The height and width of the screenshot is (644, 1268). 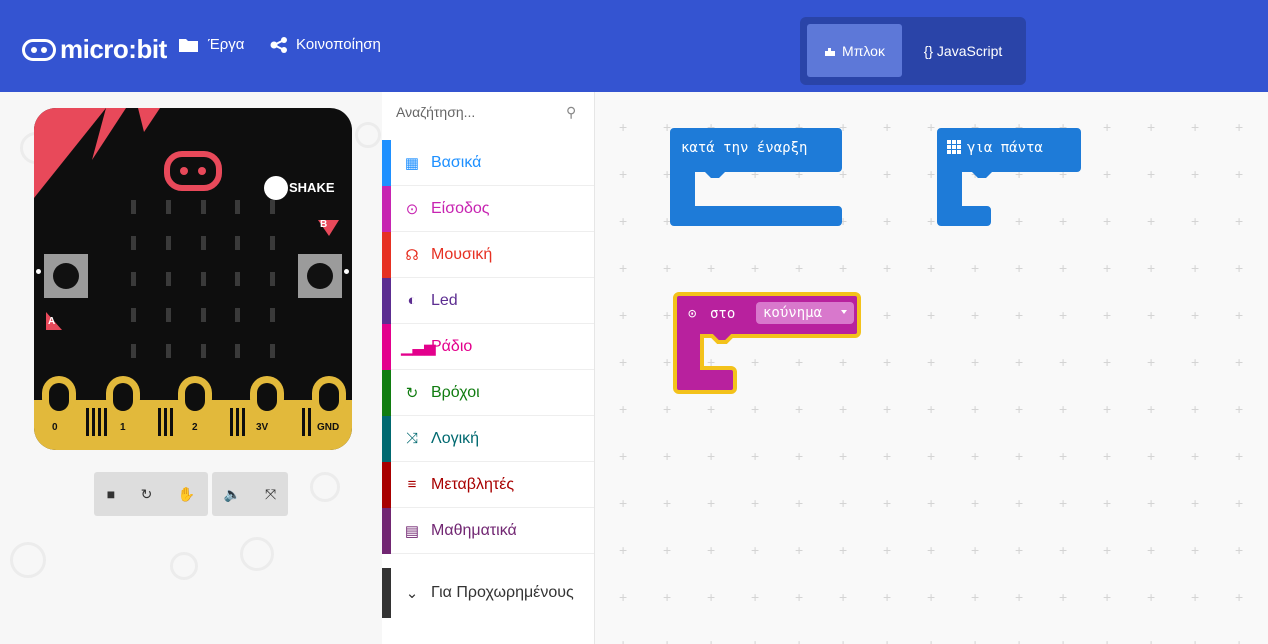 I want to click on category-loops: ↻ Βρόχοι, so click(x=488, y=392).